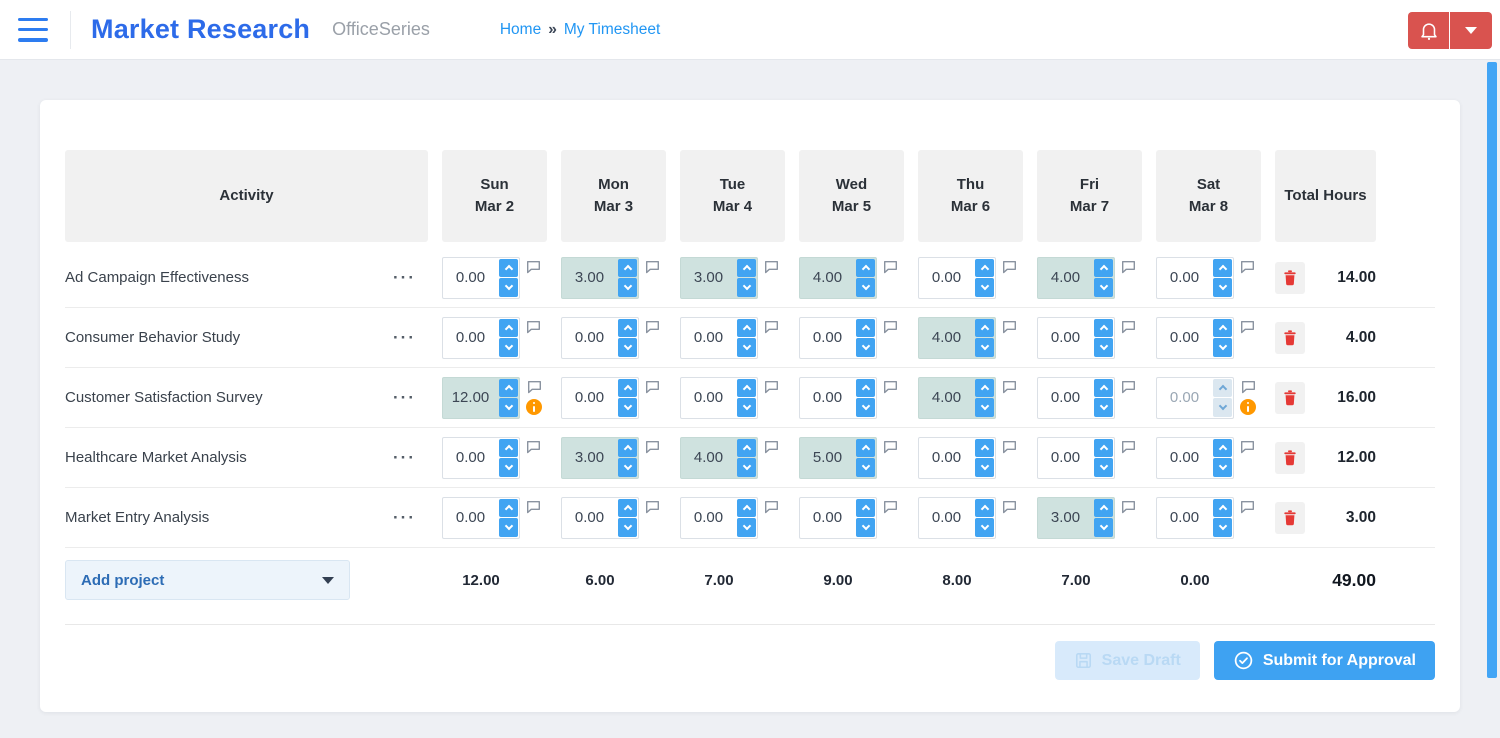  I want to click on warning-icon, so click(1248, 406).